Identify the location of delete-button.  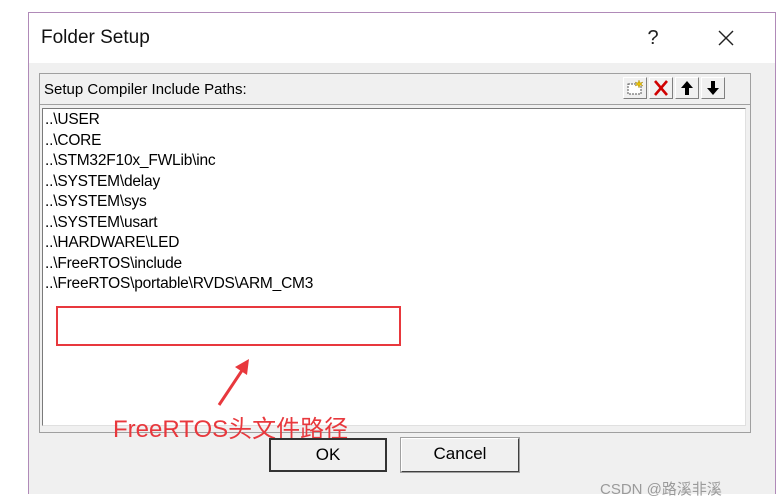
(661, 88).